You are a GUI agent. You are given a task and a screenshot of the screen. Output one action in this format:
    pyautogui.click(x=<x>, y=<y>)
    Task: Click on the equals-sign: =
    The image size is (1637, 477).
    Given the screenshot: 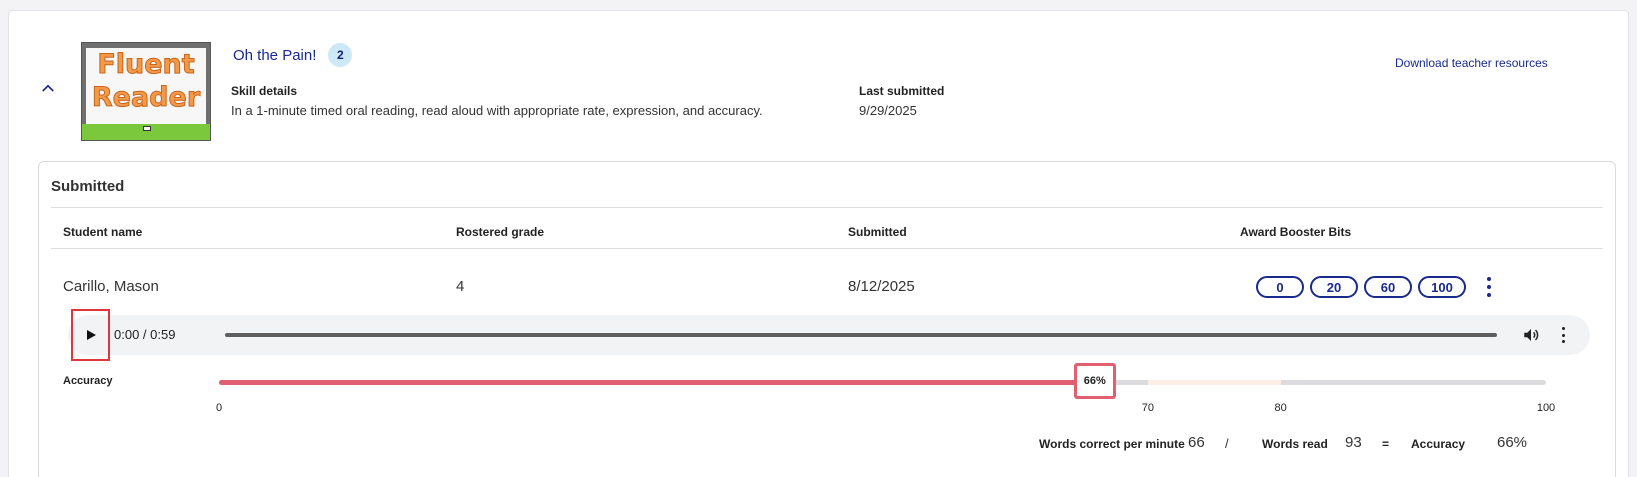 What is the action you would take?
    pyautogui.click(x=1386, y=444)
    